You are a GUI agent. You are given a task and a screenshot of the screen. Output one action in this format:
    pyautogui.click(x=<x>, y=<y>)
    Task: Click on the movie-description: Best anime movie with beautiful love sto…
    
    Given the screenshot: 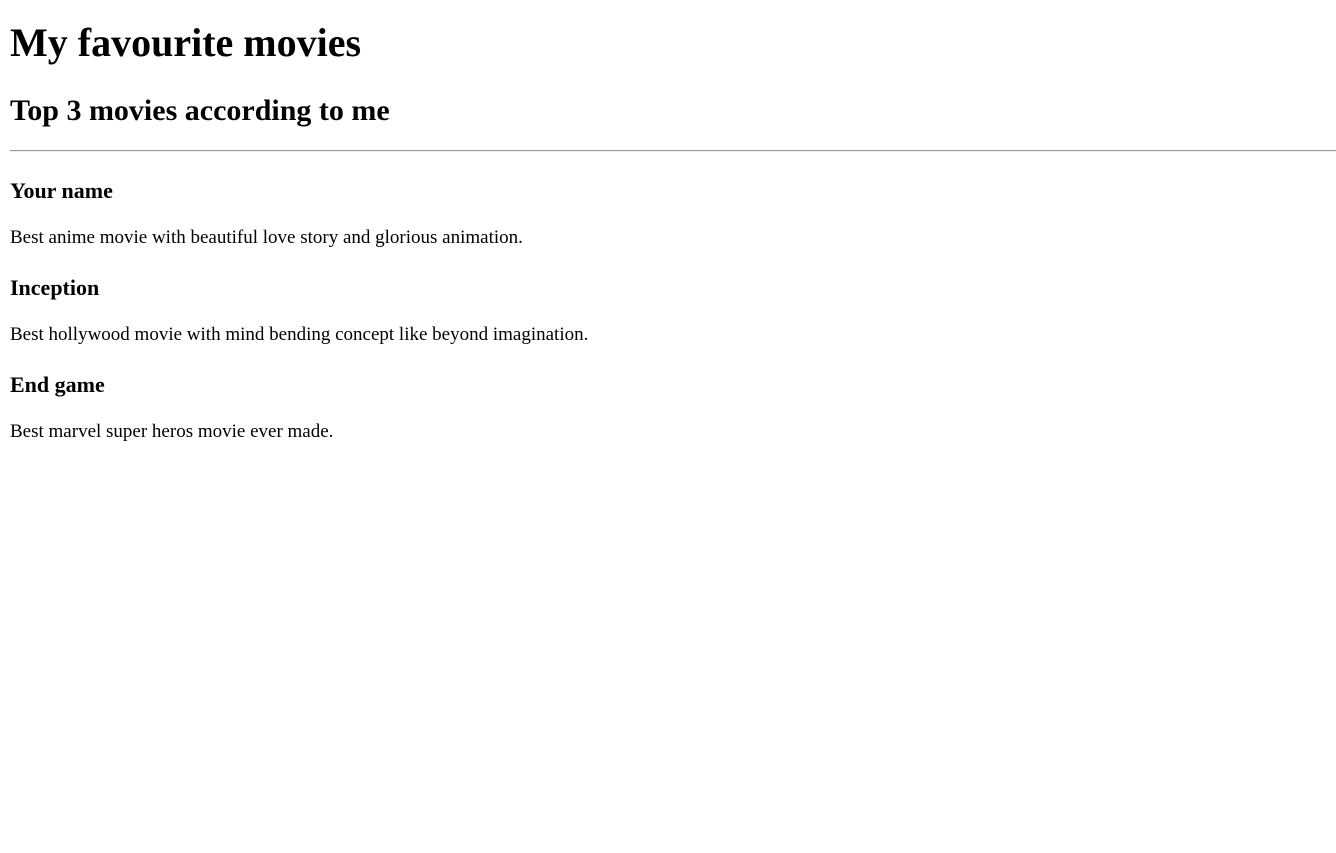 What is the action you would take?
    pyautogui.click(x=266, y=237)
    